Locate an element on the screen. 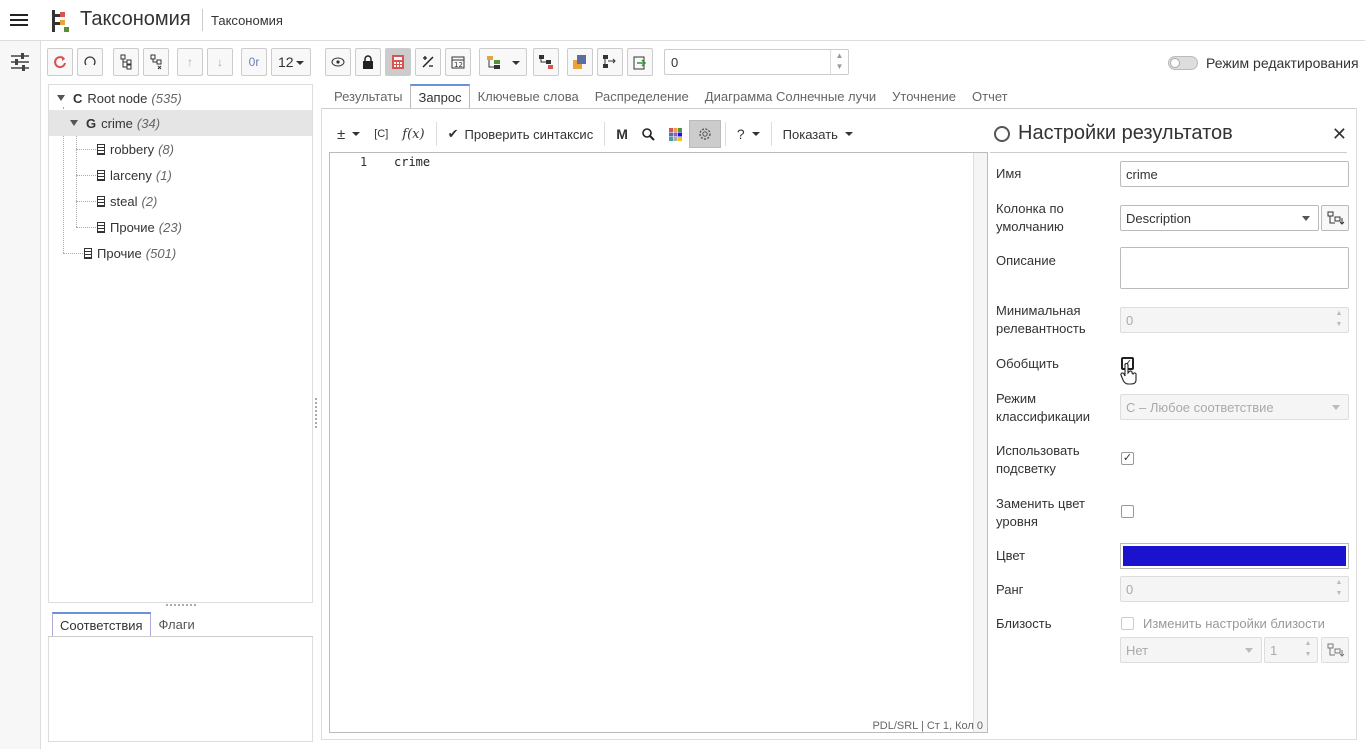  checkmark-icon: ✔ is located at coordinates (453, 133).